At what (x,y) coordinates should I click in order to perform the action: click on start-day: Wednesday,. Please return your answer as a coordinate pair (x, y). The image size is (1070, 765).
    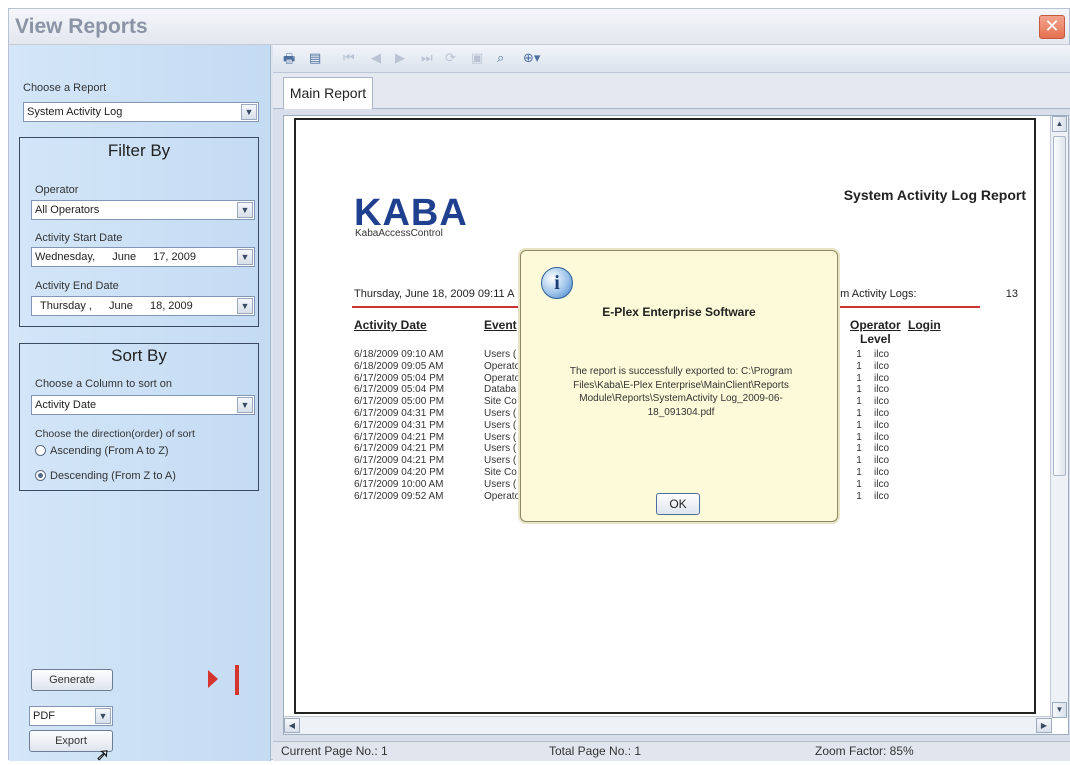
    Looking at the image, I should click on (65, 257).